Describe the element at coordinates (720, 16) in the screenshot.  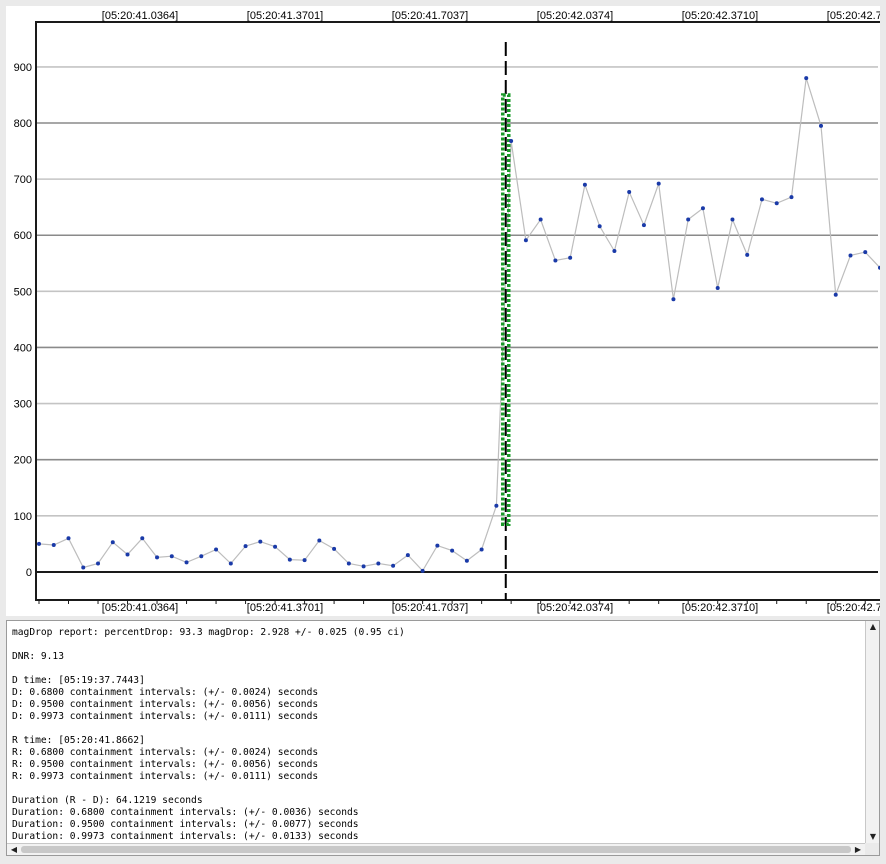
I see `x-tick-label-top: [05:20:42.3710]` at that location.